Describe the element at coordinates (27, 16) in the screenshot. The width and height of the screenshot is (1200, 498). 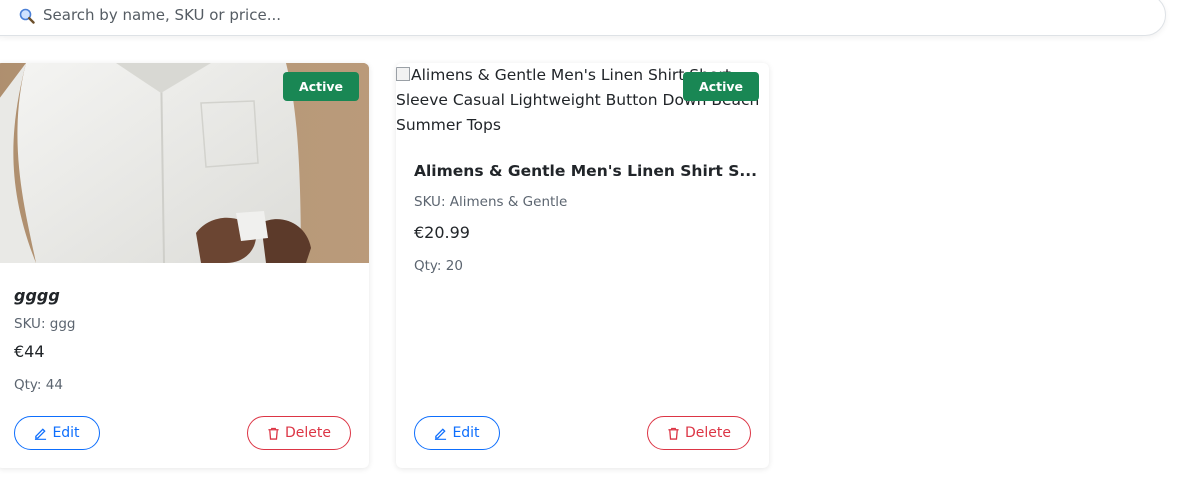
I see `search-icon` at that location.